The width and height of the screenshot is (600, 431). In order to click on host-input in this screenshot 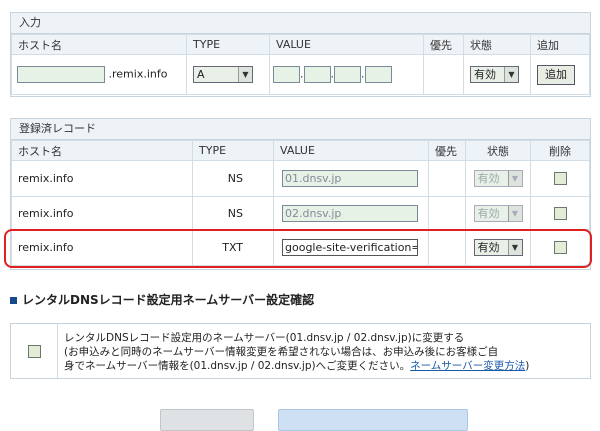, I will do `click(61, 74)`.